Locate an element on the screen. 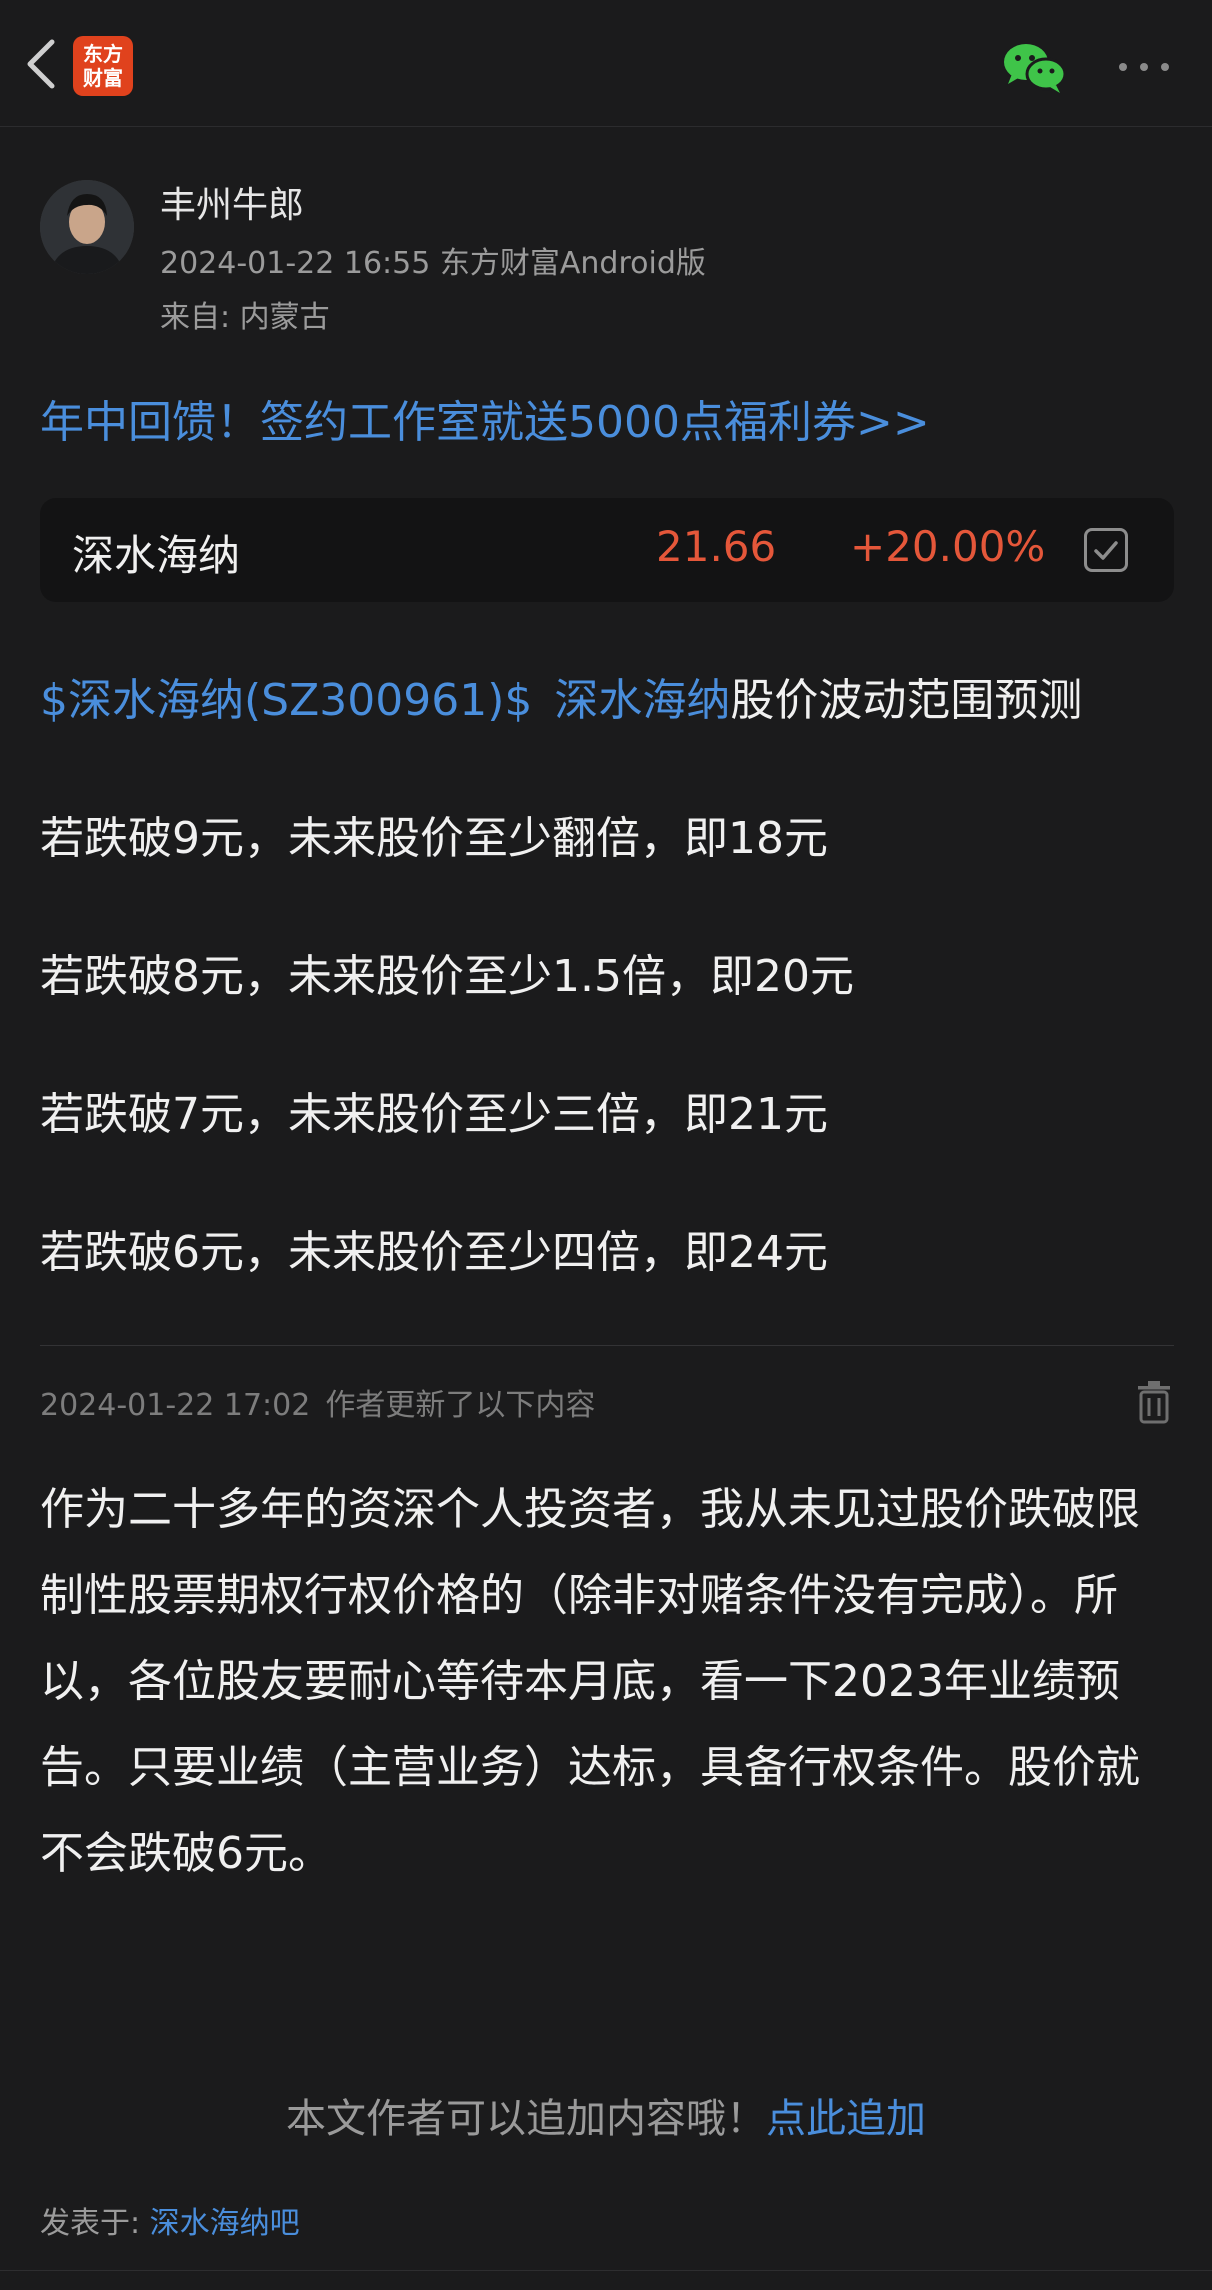  wechat-share-icon is located at coordinates (1034, 68).